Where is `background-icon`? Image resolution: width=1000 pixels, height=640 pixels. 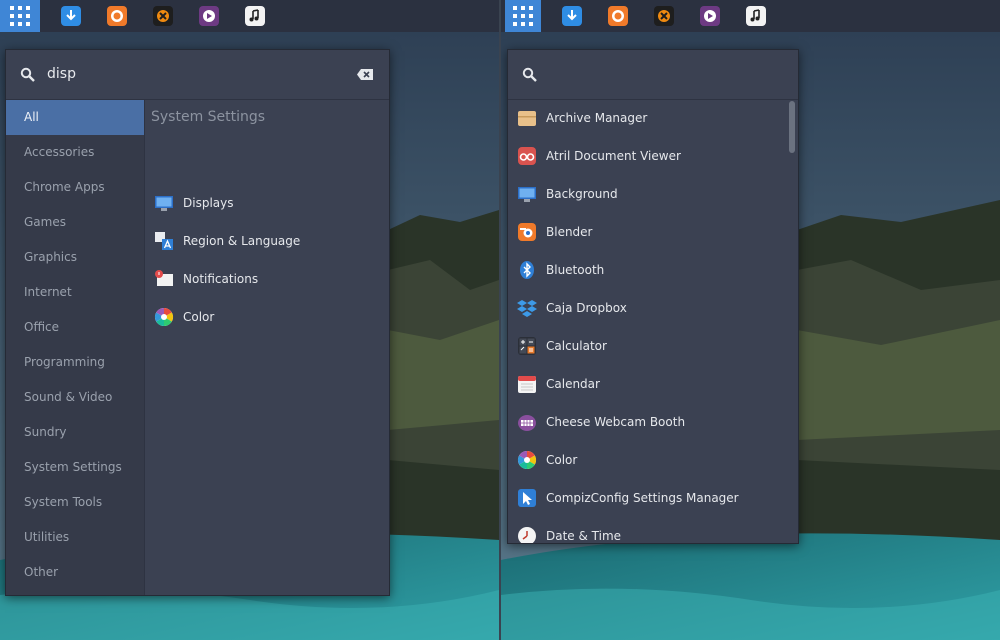 background-icon is located at coordinates (527, 194).